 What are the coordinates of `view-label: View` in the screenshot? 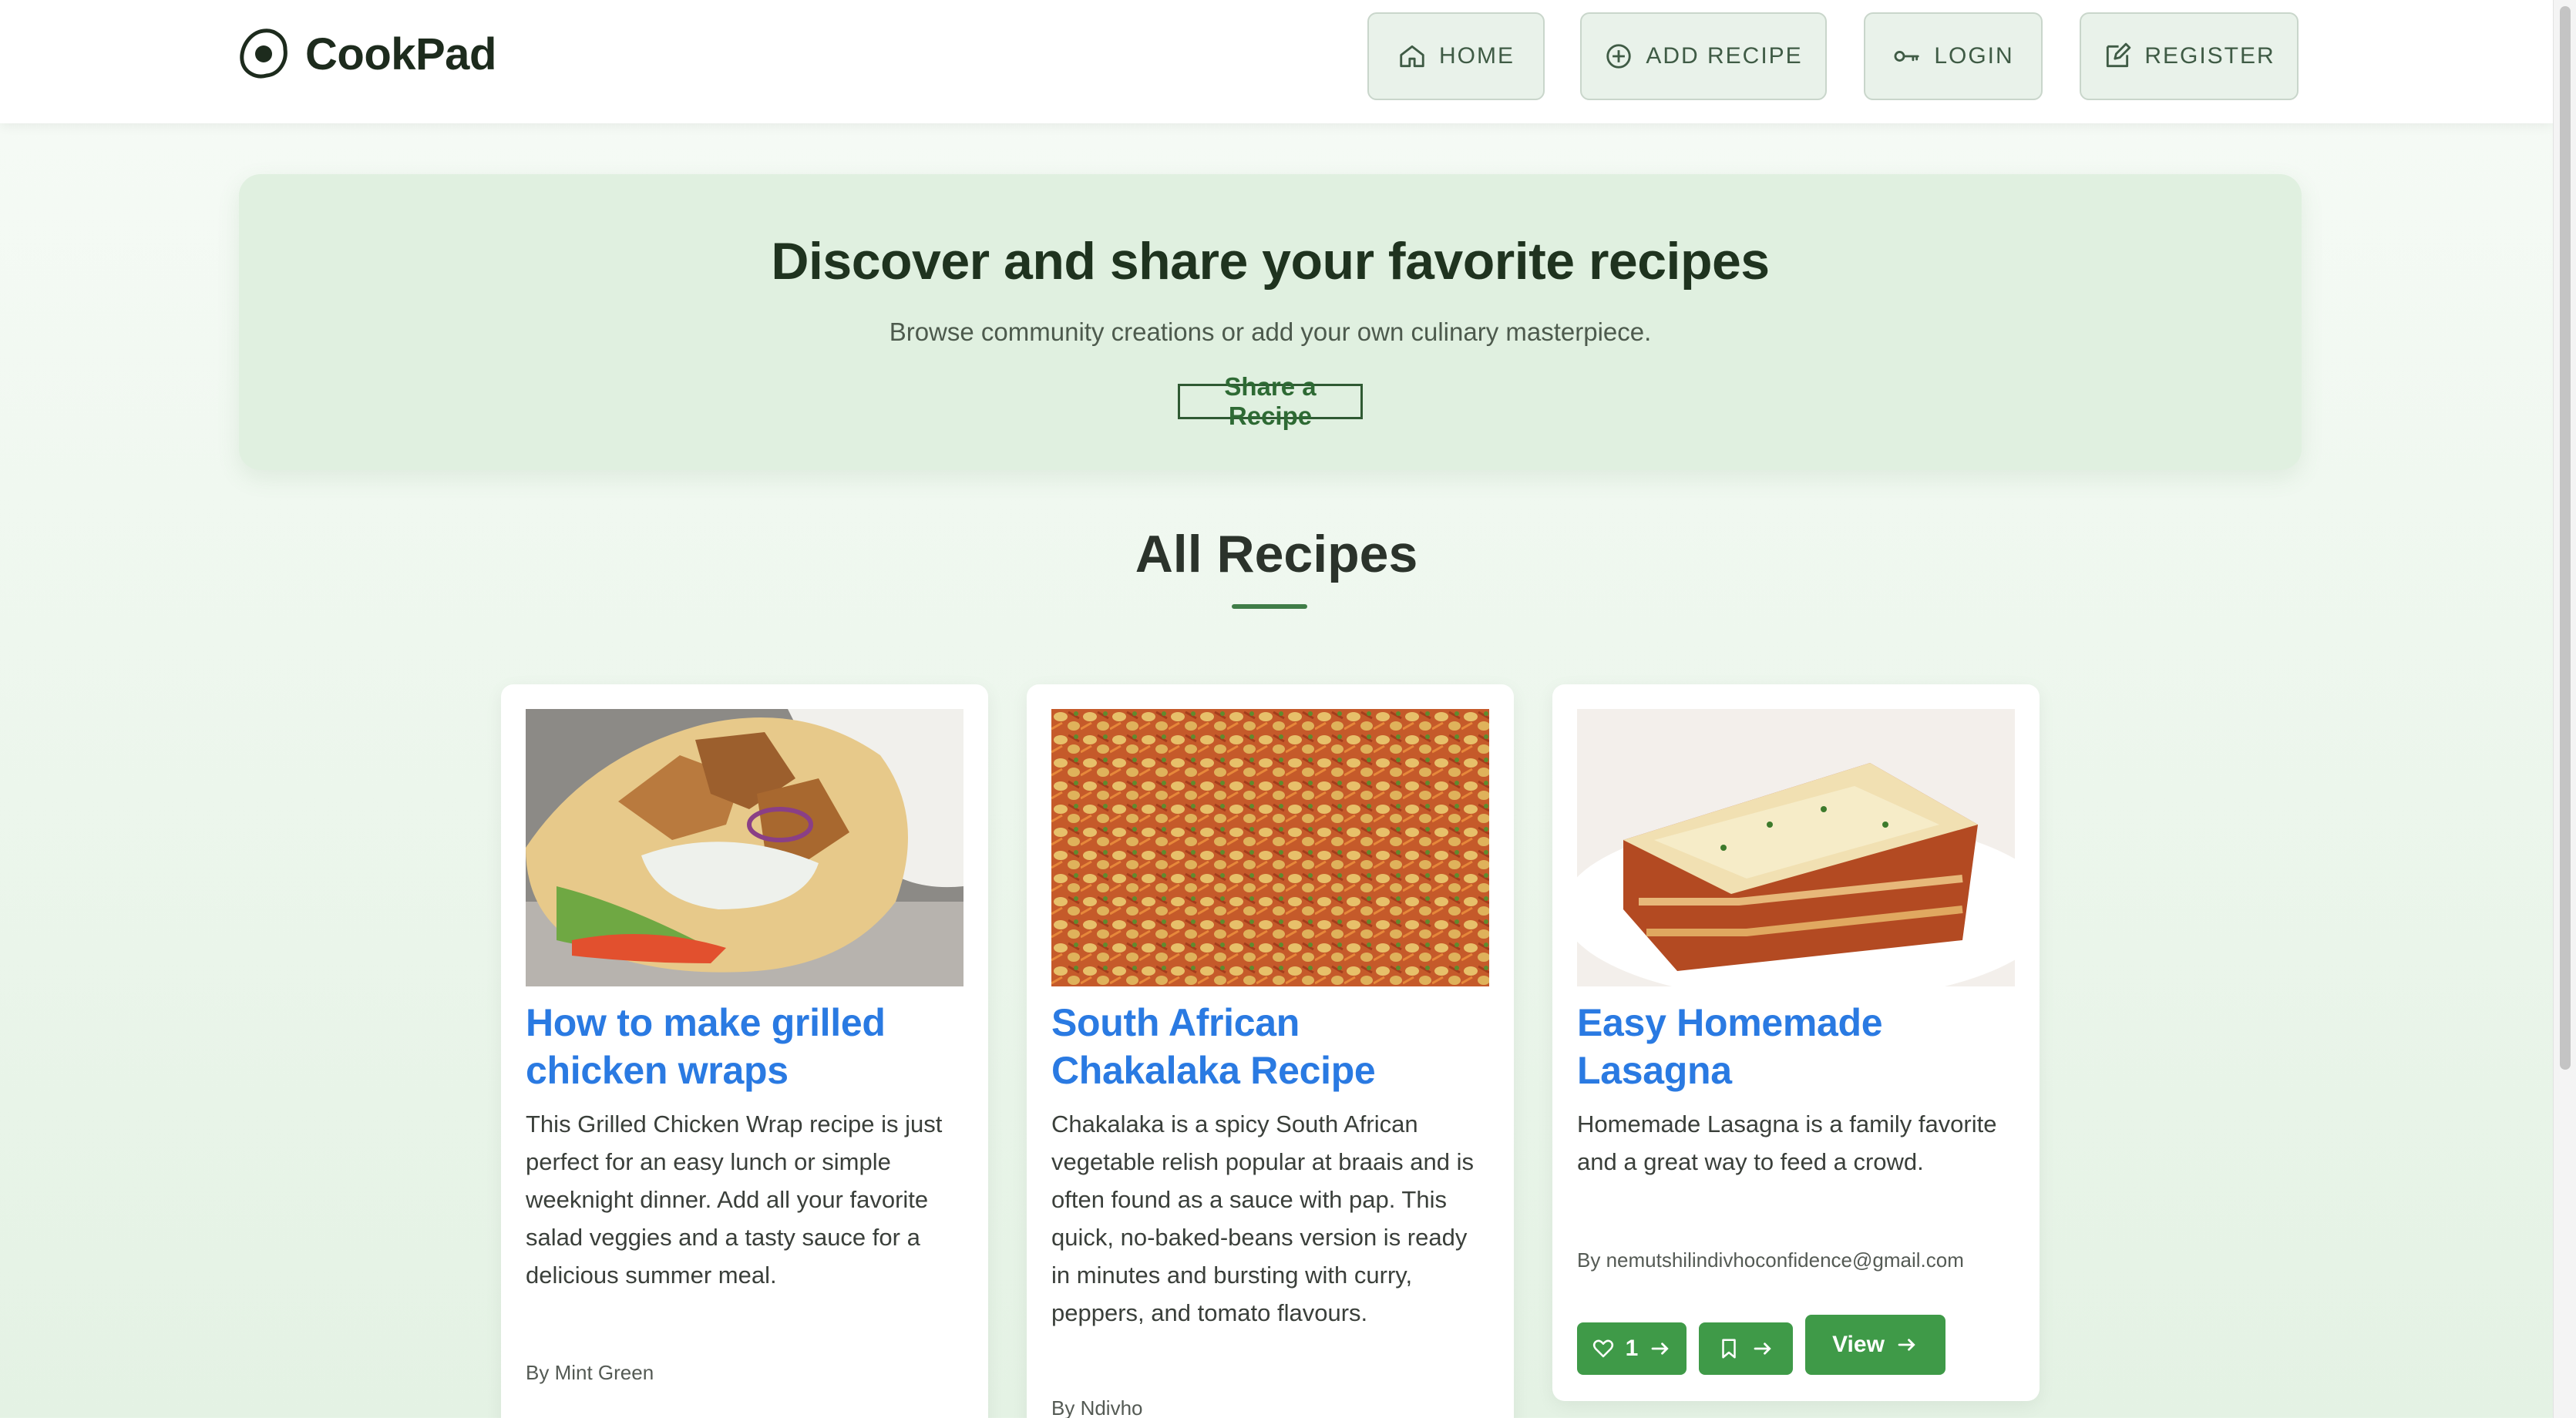 It's located at (1858, 1344).